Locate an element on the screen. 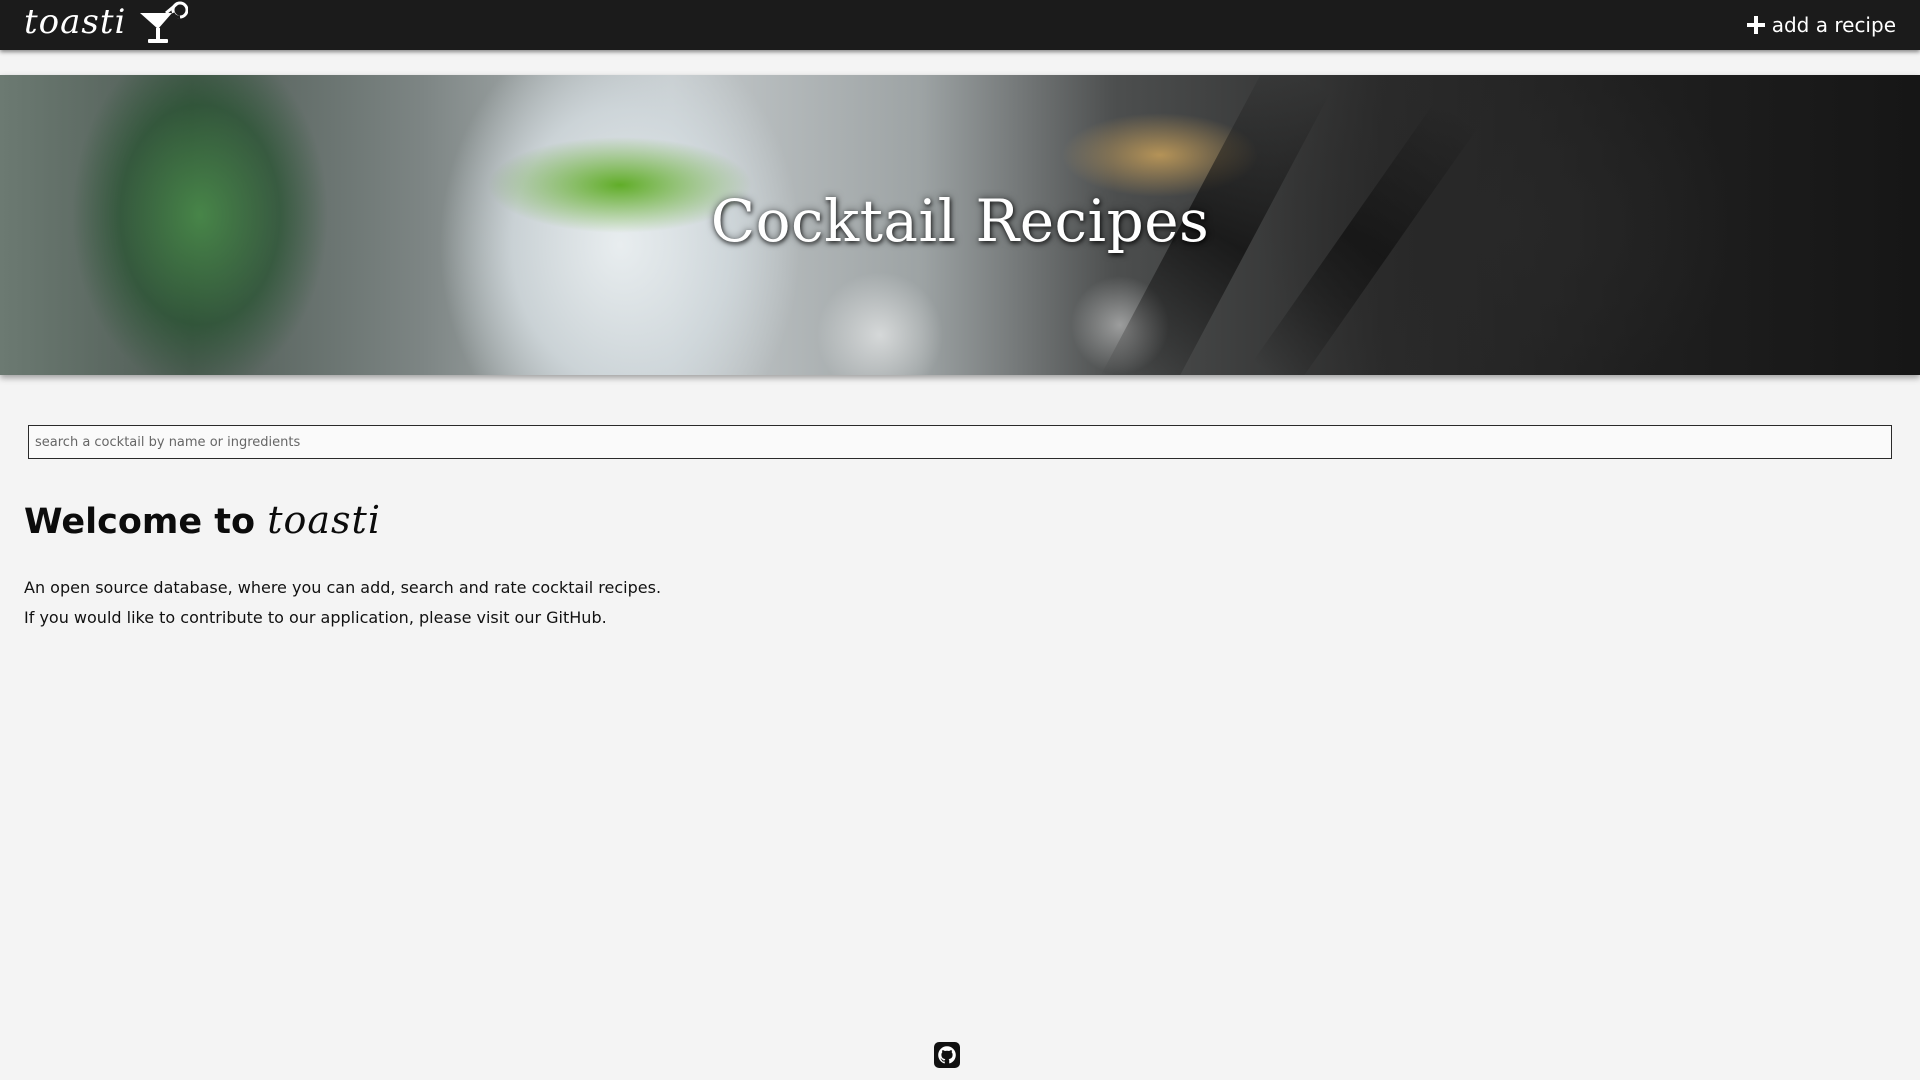 The width and height of the screenshot is (1920, 1080). welcome-brand: toasti is located at coordinates (324, 520).